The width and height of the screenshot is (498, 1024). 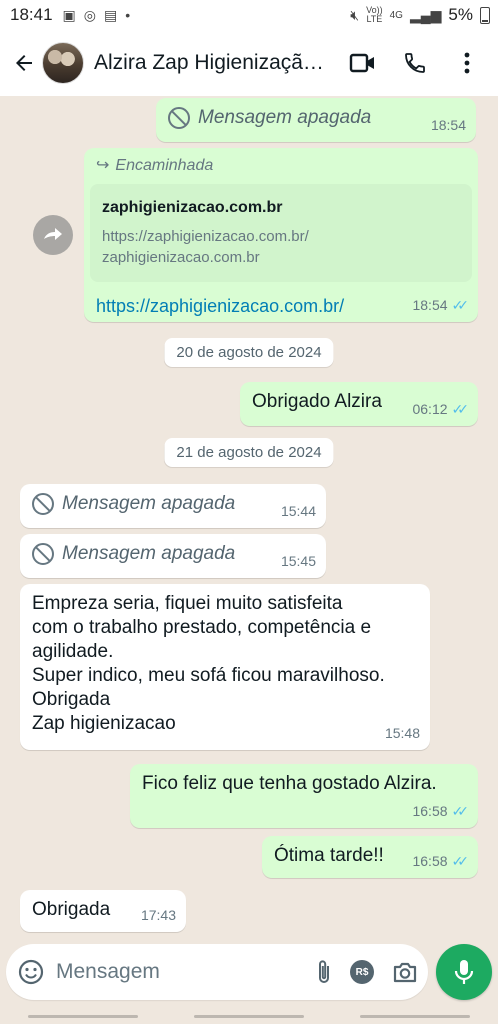 I want to click on date-separator: 20 de agosto de 2024, so click(x=249, y=352).